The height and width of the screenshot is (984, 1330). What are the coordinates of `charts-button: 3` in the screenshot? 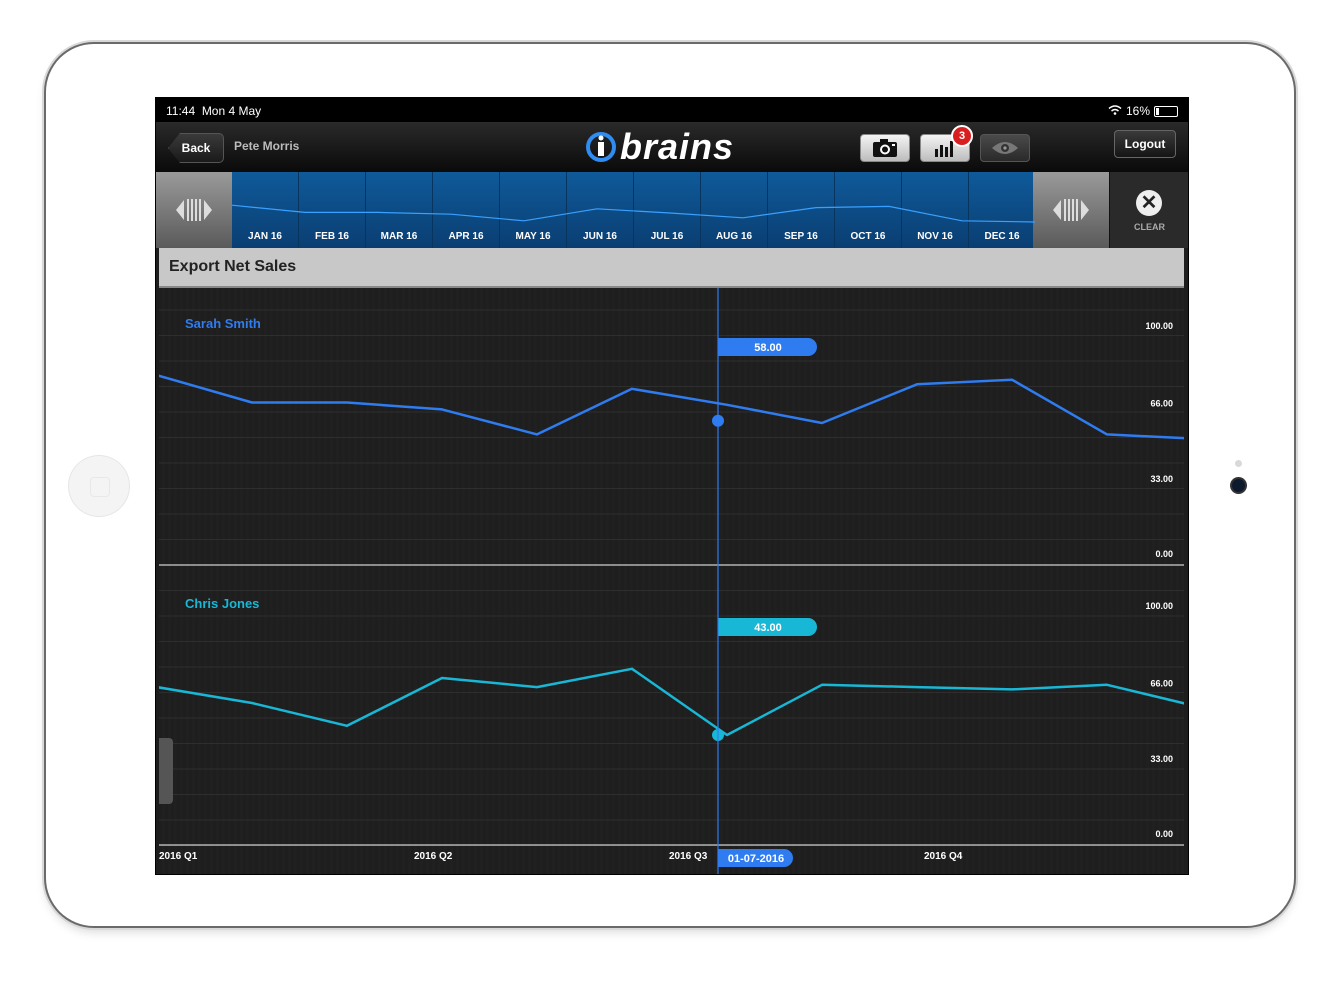 It's located at (946, 143).